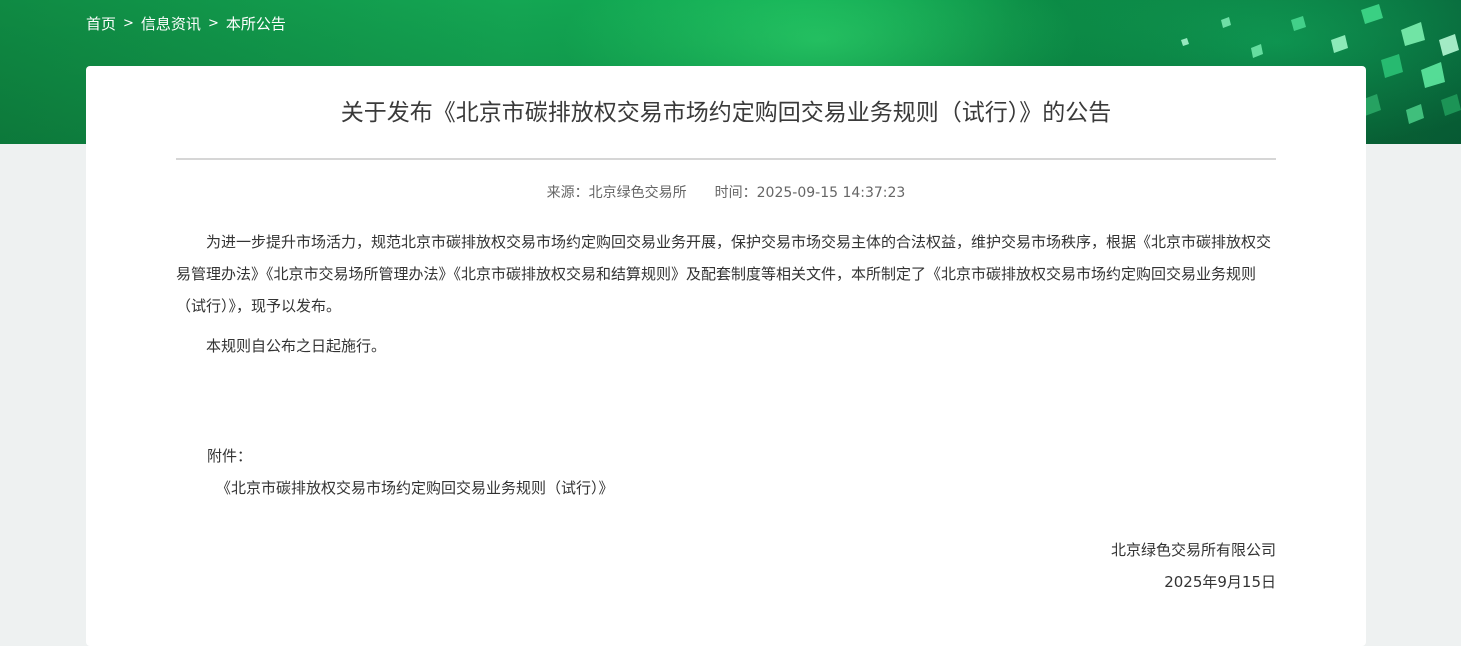 Image resolution: width=1461 pixels, height=646 pixels. Describe the element at coordinates (831, 193) in the screenshot. I see `time-value: 2025-09-15 14:37:23` at that location.